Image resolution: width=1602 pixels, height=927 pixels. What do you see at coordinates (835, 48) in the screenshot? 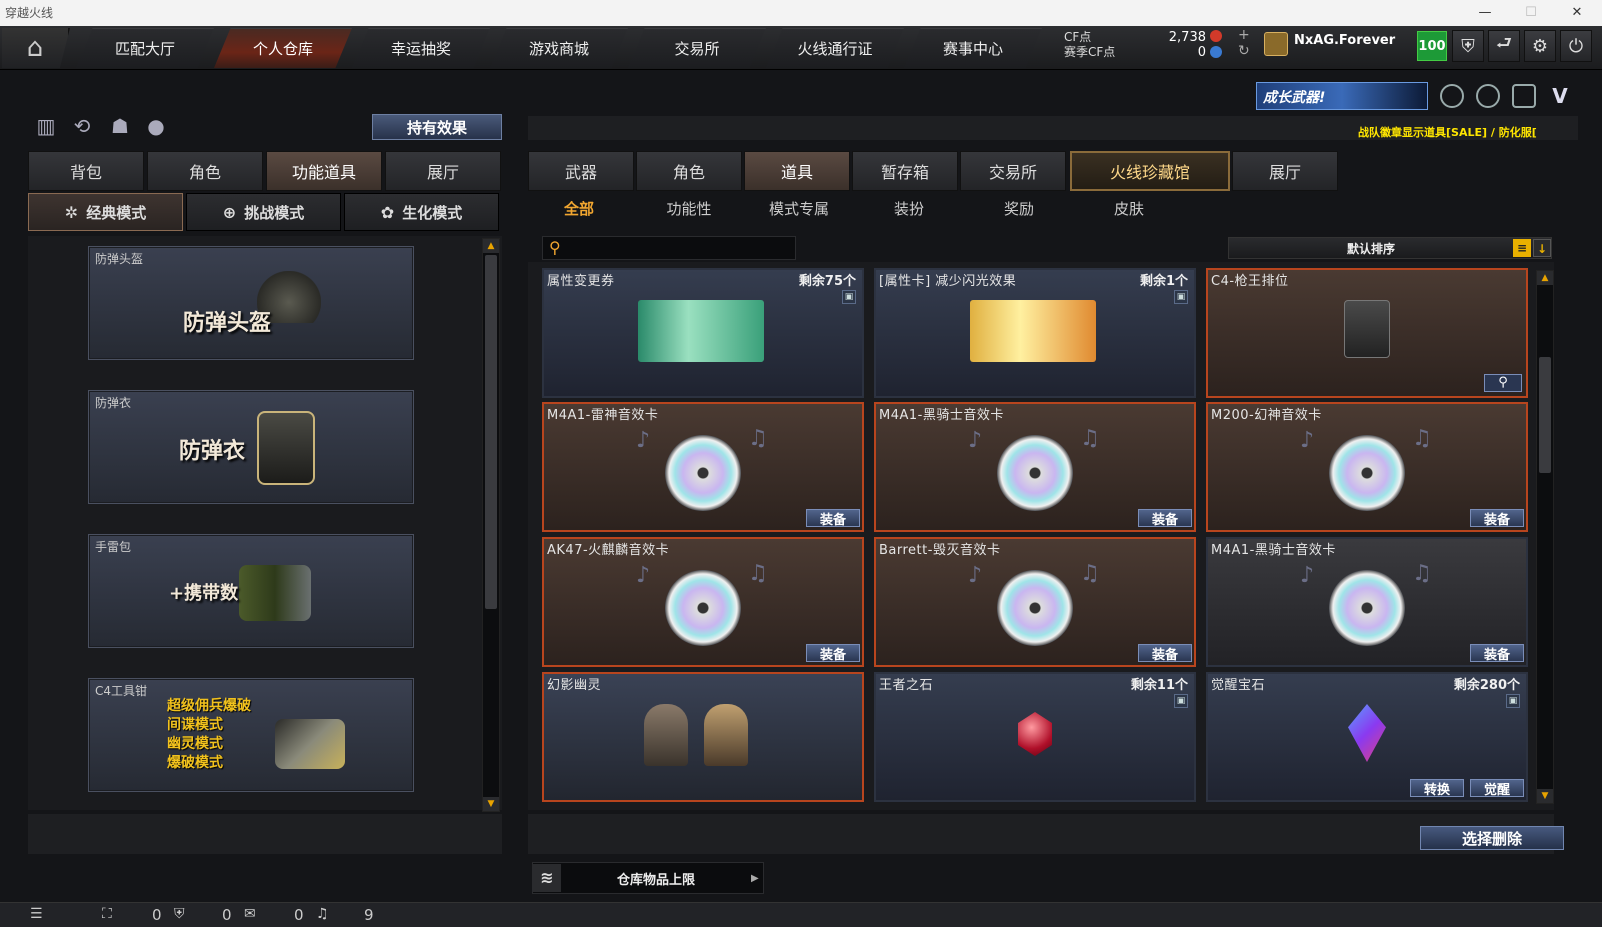
I see `nav-tab-battle-pass: 火线通行证` at bounding box center [835, 48].